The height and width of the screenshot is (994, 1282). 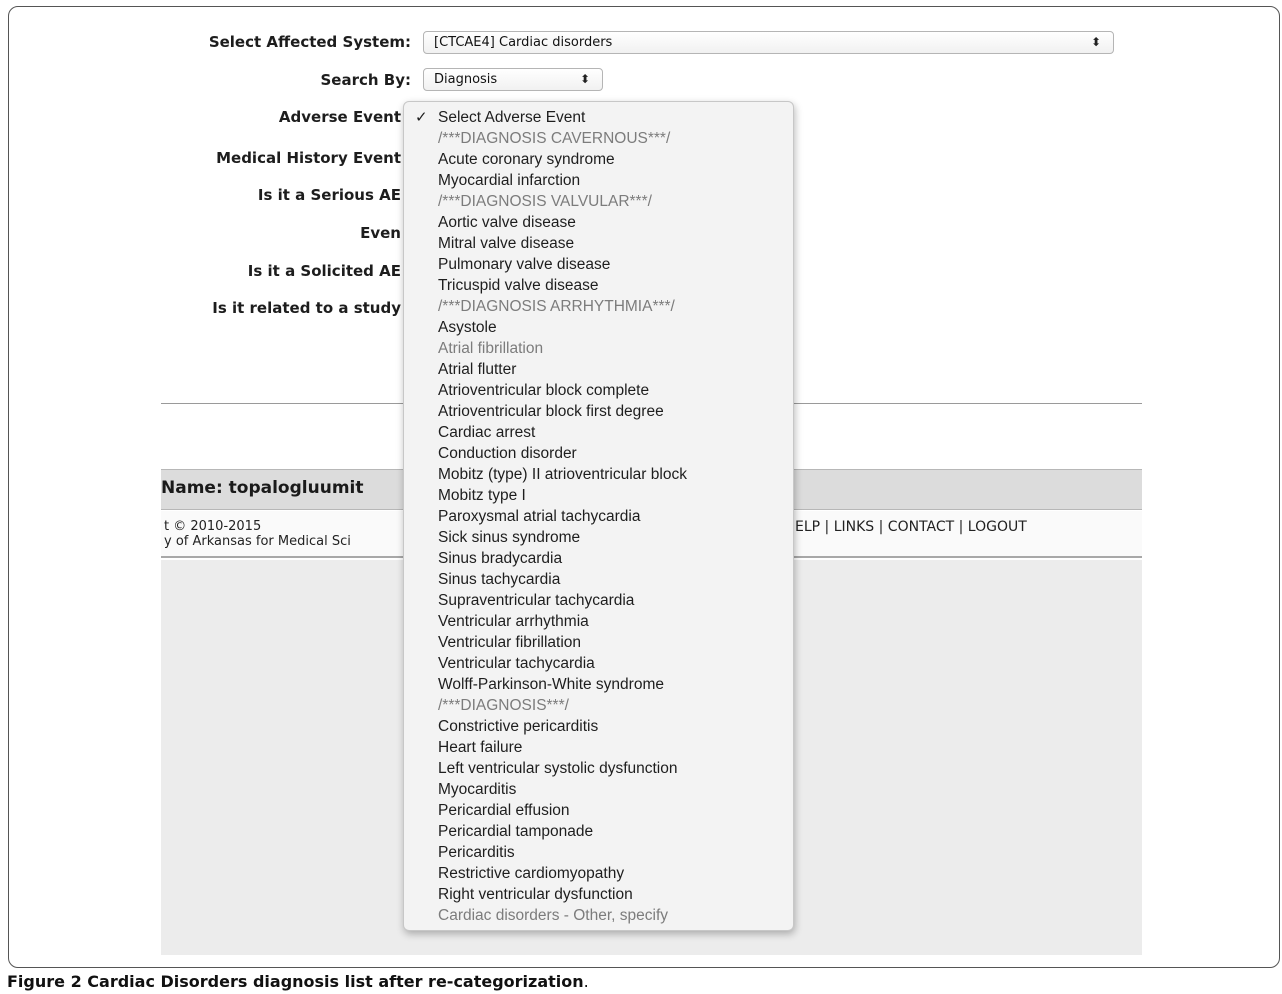 I want to click on dropdown-option: Cardiac disorders - Other, specify, so click(x=598, y=915).